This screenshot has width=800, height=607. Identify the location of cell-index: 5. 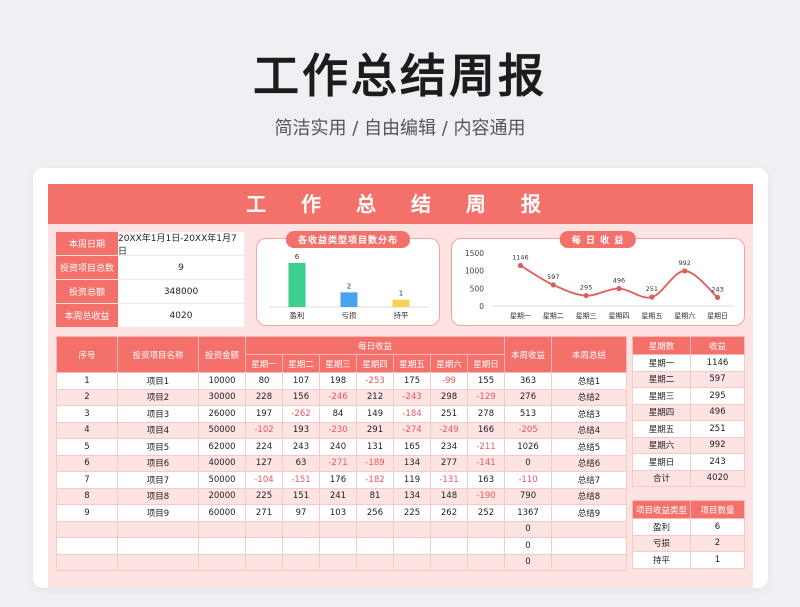
(87, 447).